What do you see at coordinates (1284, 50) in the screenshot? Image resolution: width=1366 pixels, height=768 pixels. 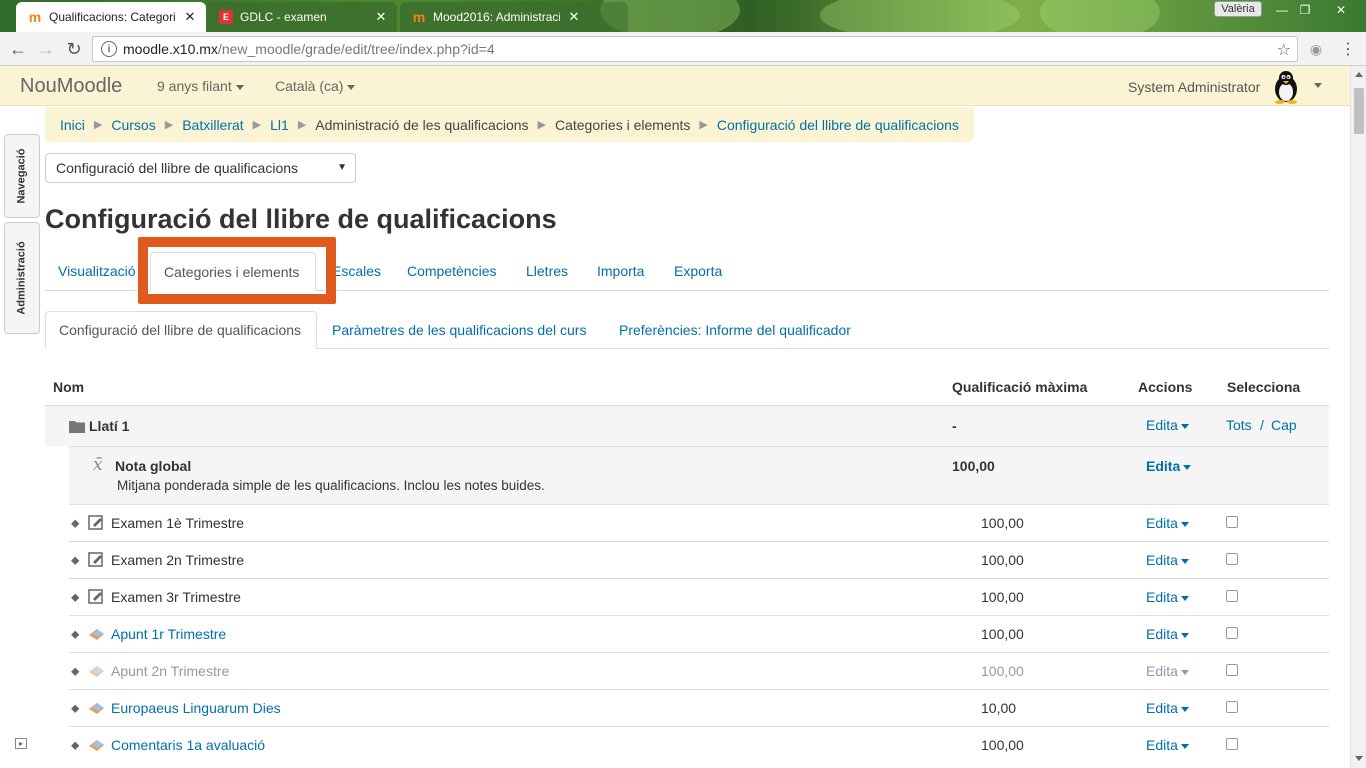 I see `bookmark-star-icon: ☆` at bounding box center [1284, 50].